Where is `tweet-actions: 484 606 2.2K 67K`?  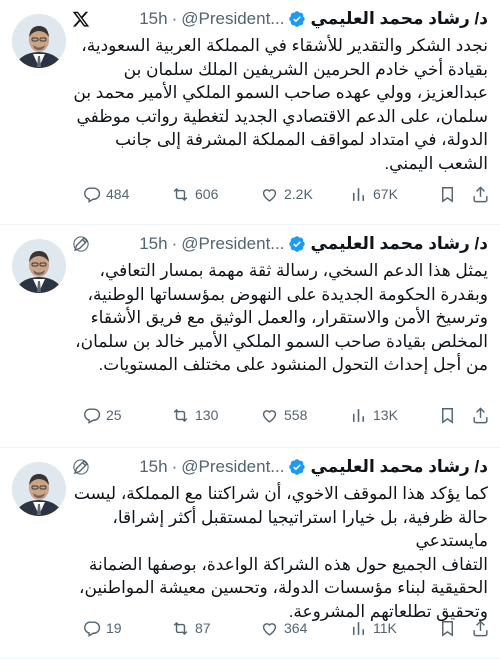
tweet-actions: 484 606 2.2K 67K is located at coordinates (286, 194).